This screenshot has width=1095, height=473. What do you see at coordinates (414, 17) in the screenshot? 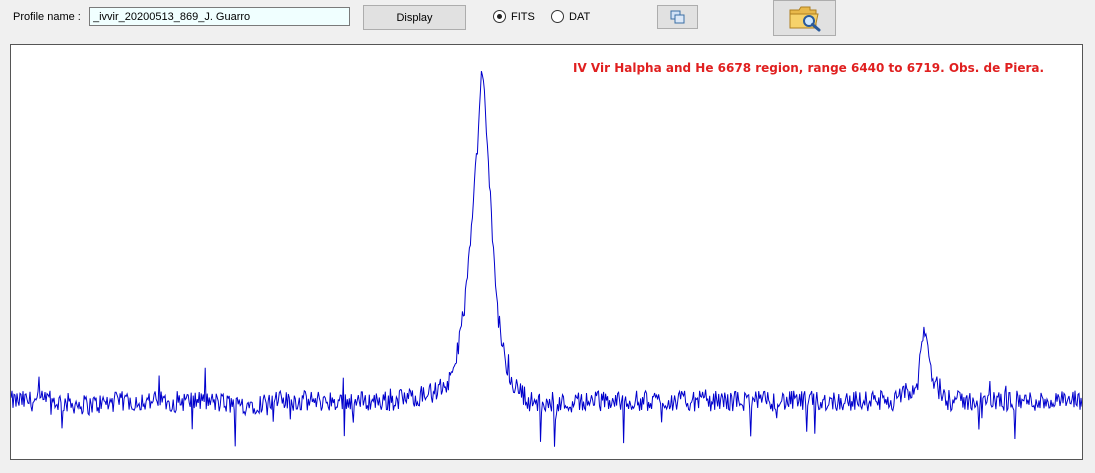
I see `display-button: Display` at bounding box center [414, 17].